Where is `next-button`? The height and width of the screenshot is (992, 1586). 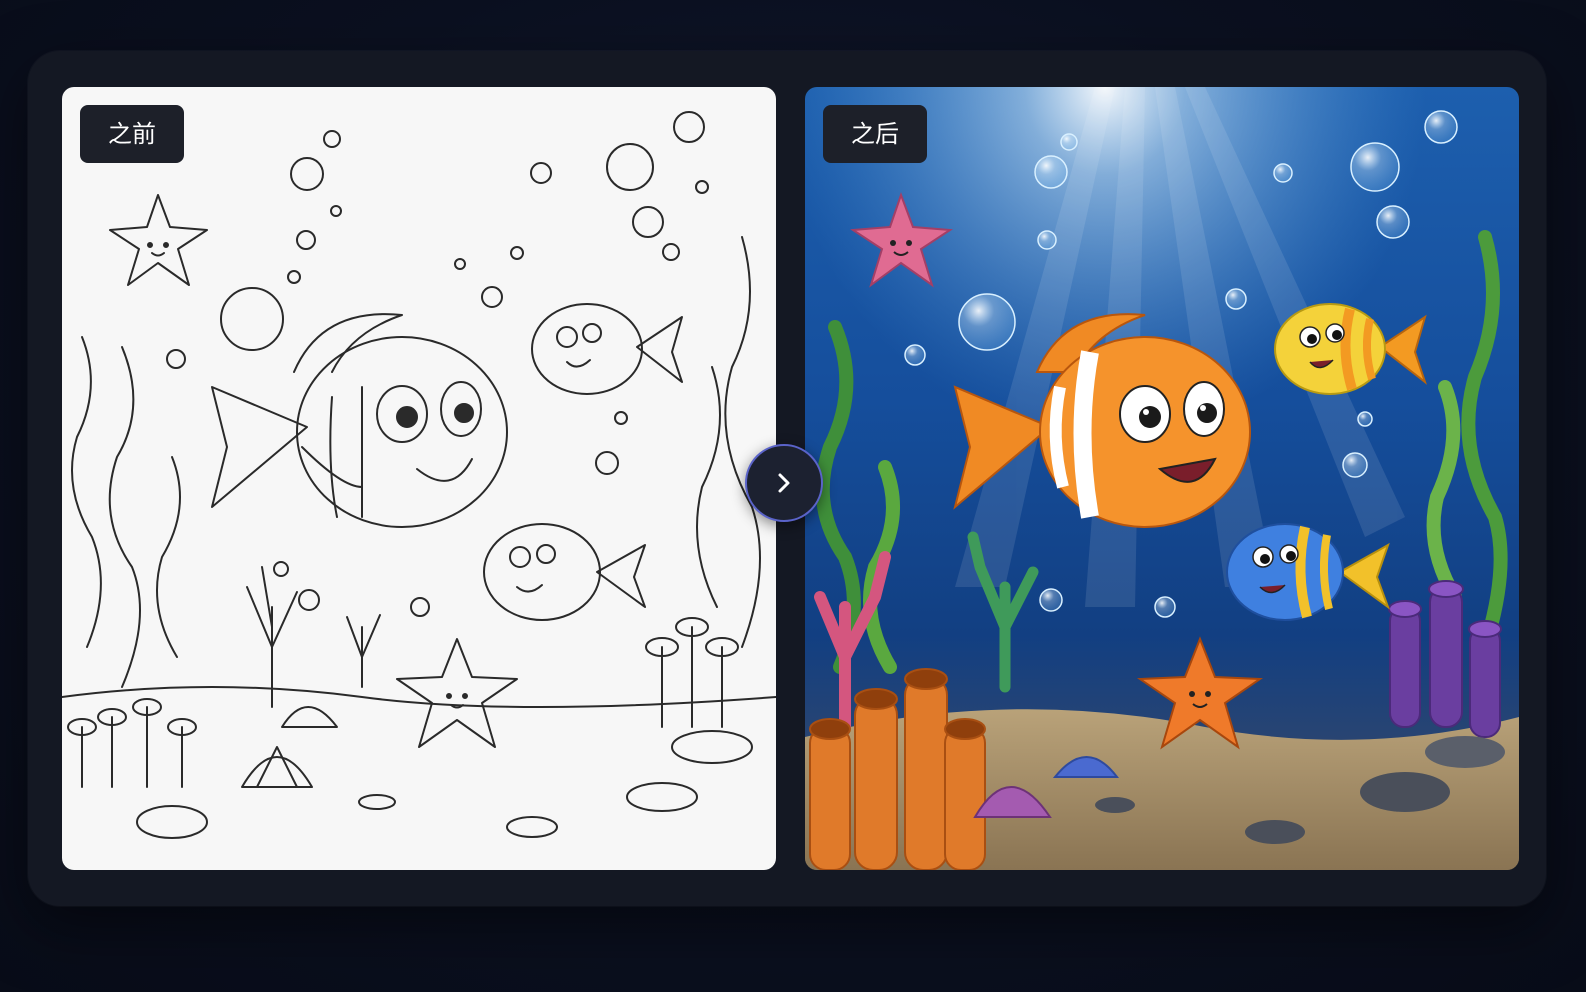
next-button is located at coordinates (784, 483).